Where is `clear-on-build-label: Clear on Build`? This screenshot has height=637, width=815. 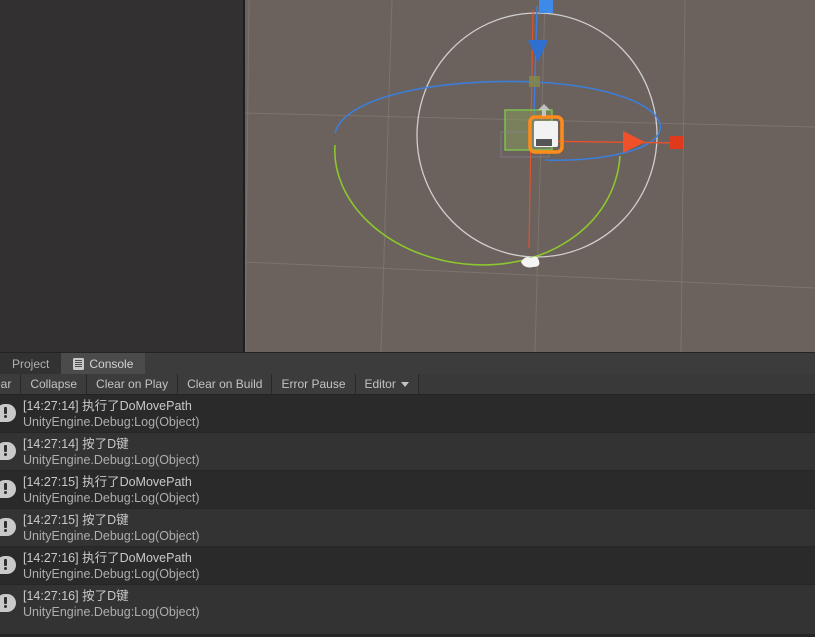
clear-on-build-label: Clear on Build is located at coordinates (225, 384).